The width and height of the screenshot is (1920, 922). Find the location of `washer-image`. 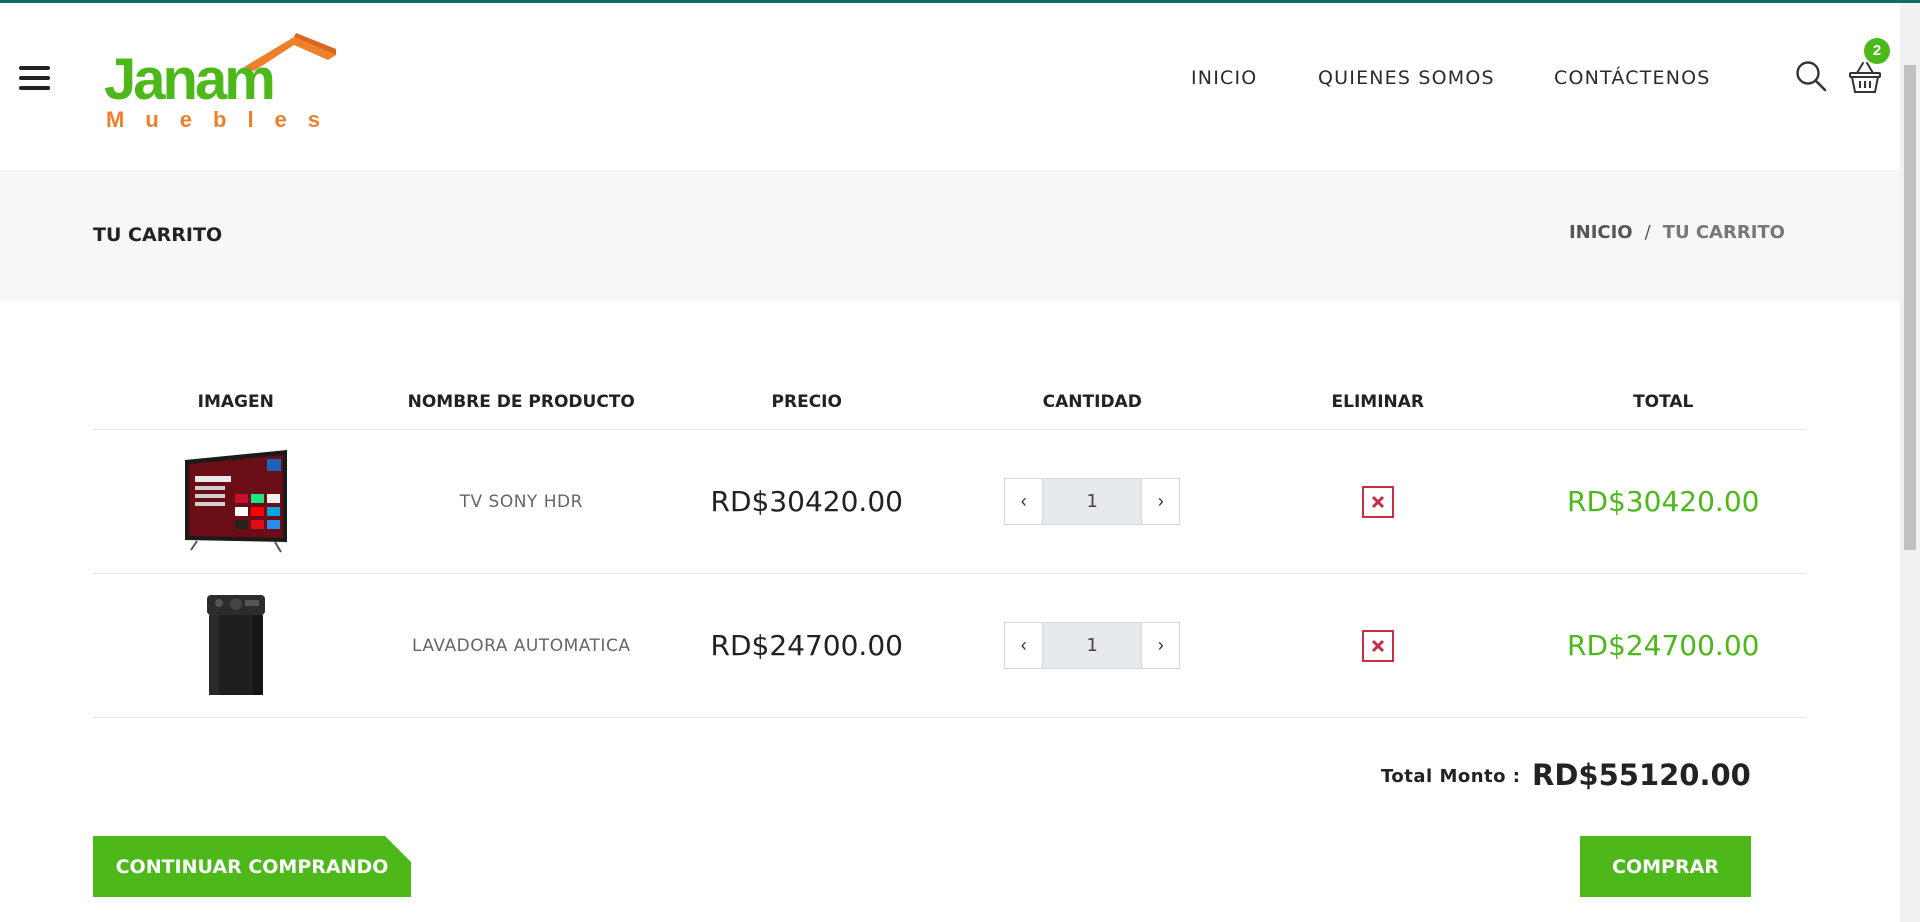

washer-image is located at coordinates (236, 646).